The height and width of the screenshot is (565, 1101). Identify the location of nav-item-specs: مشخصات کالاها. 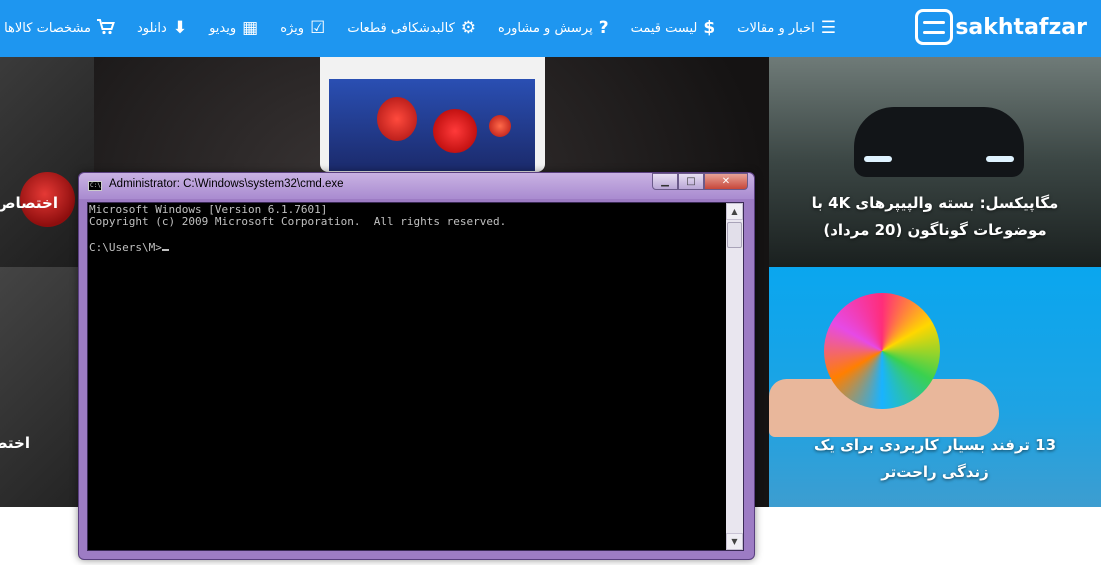
(59, 28).